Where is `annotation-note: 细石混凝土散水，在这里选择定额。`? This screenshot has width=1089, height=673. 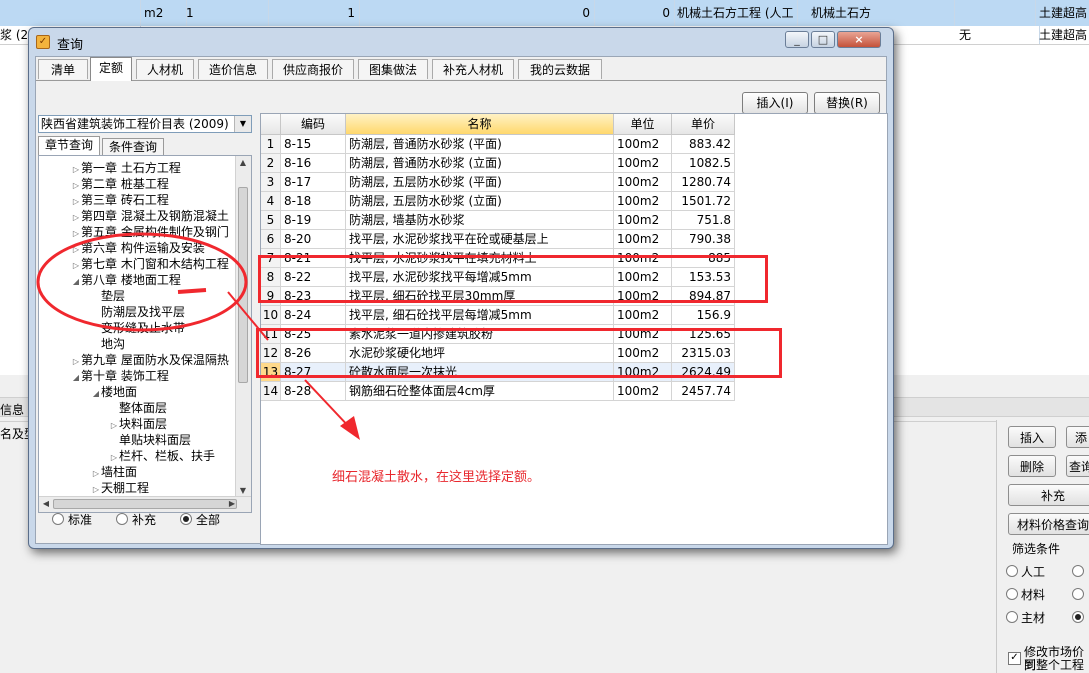 annotation-note: 细石混凝土散水，在这里选择定额。 is located at coordinates (436, 477).